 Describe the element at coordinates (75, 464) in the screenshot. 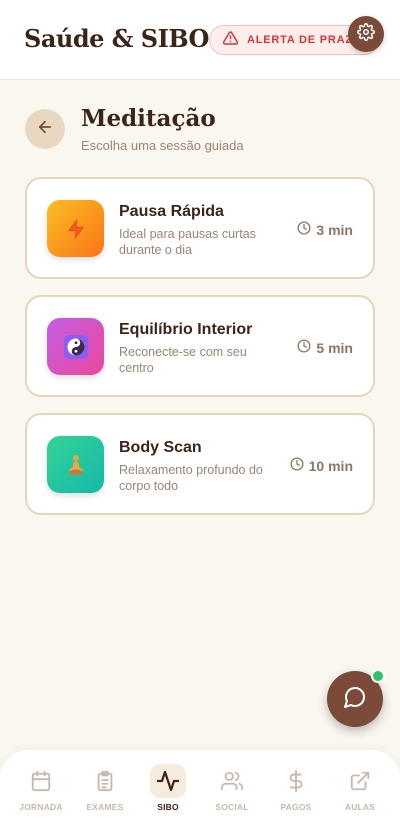

I see `meditating-person-icon` at that location.